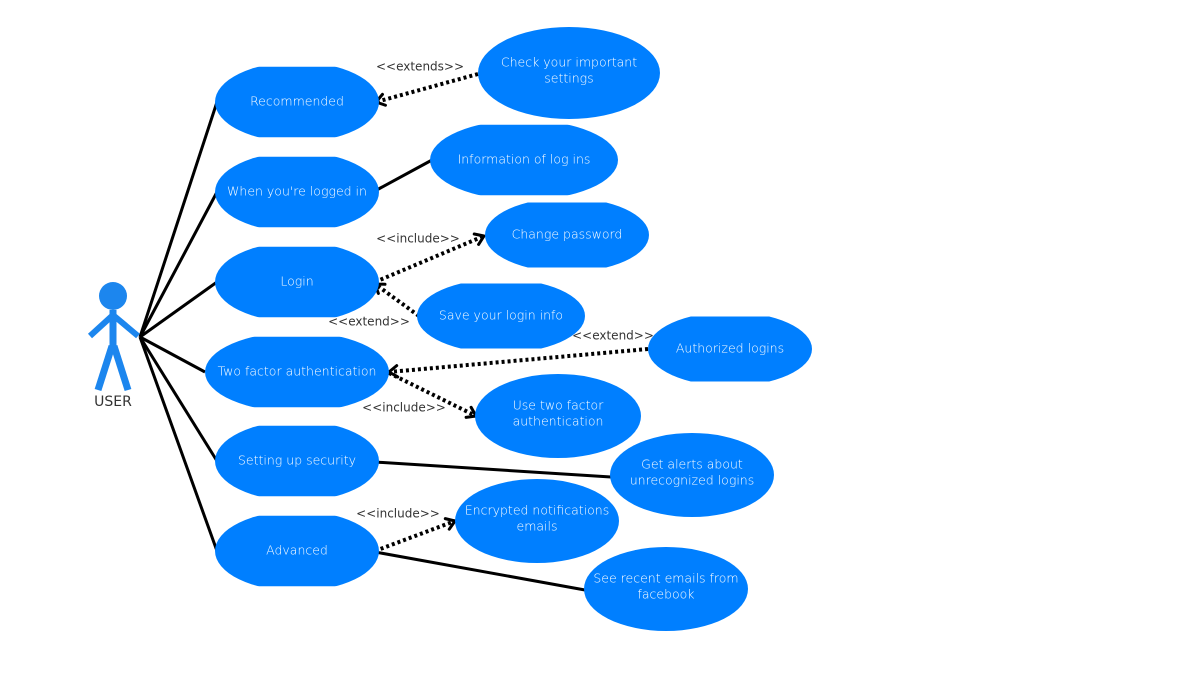 The image size is (1200, 675). I want to click on stereotype-label: <<extends>>, so click(420, 67).